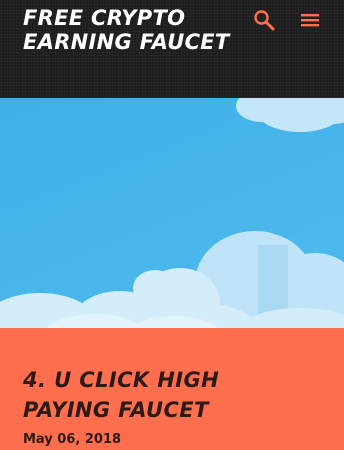 The height and width of the screenshot is (450, 344). Describe the element at coordinates (133, 30) in the screenshot. I see `site-title: FREE CRYPTO EARNING FAUCET` at that location.